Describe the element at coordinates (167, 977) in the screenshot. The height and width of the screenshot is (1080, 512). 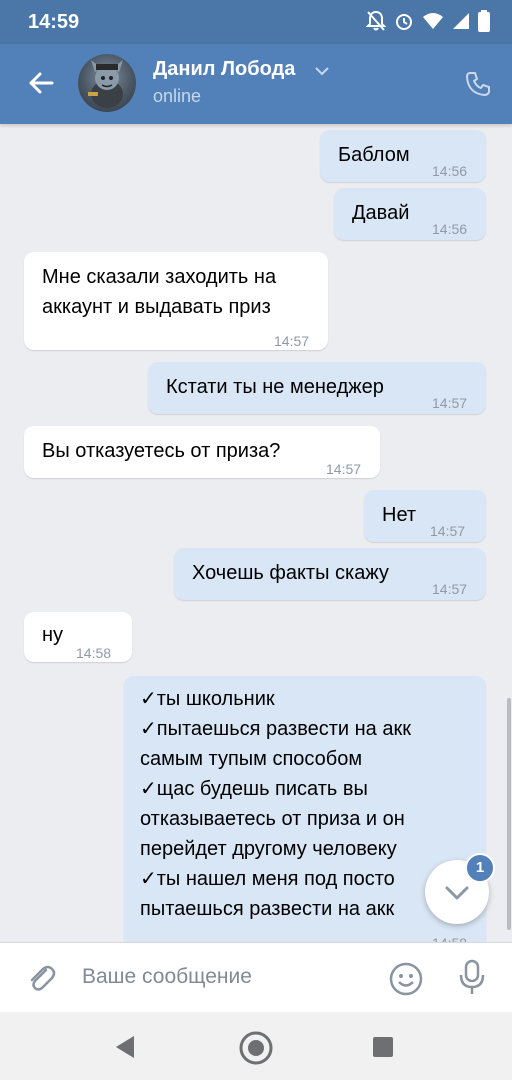
I see `message-input: Ваше сообщение` at that location.